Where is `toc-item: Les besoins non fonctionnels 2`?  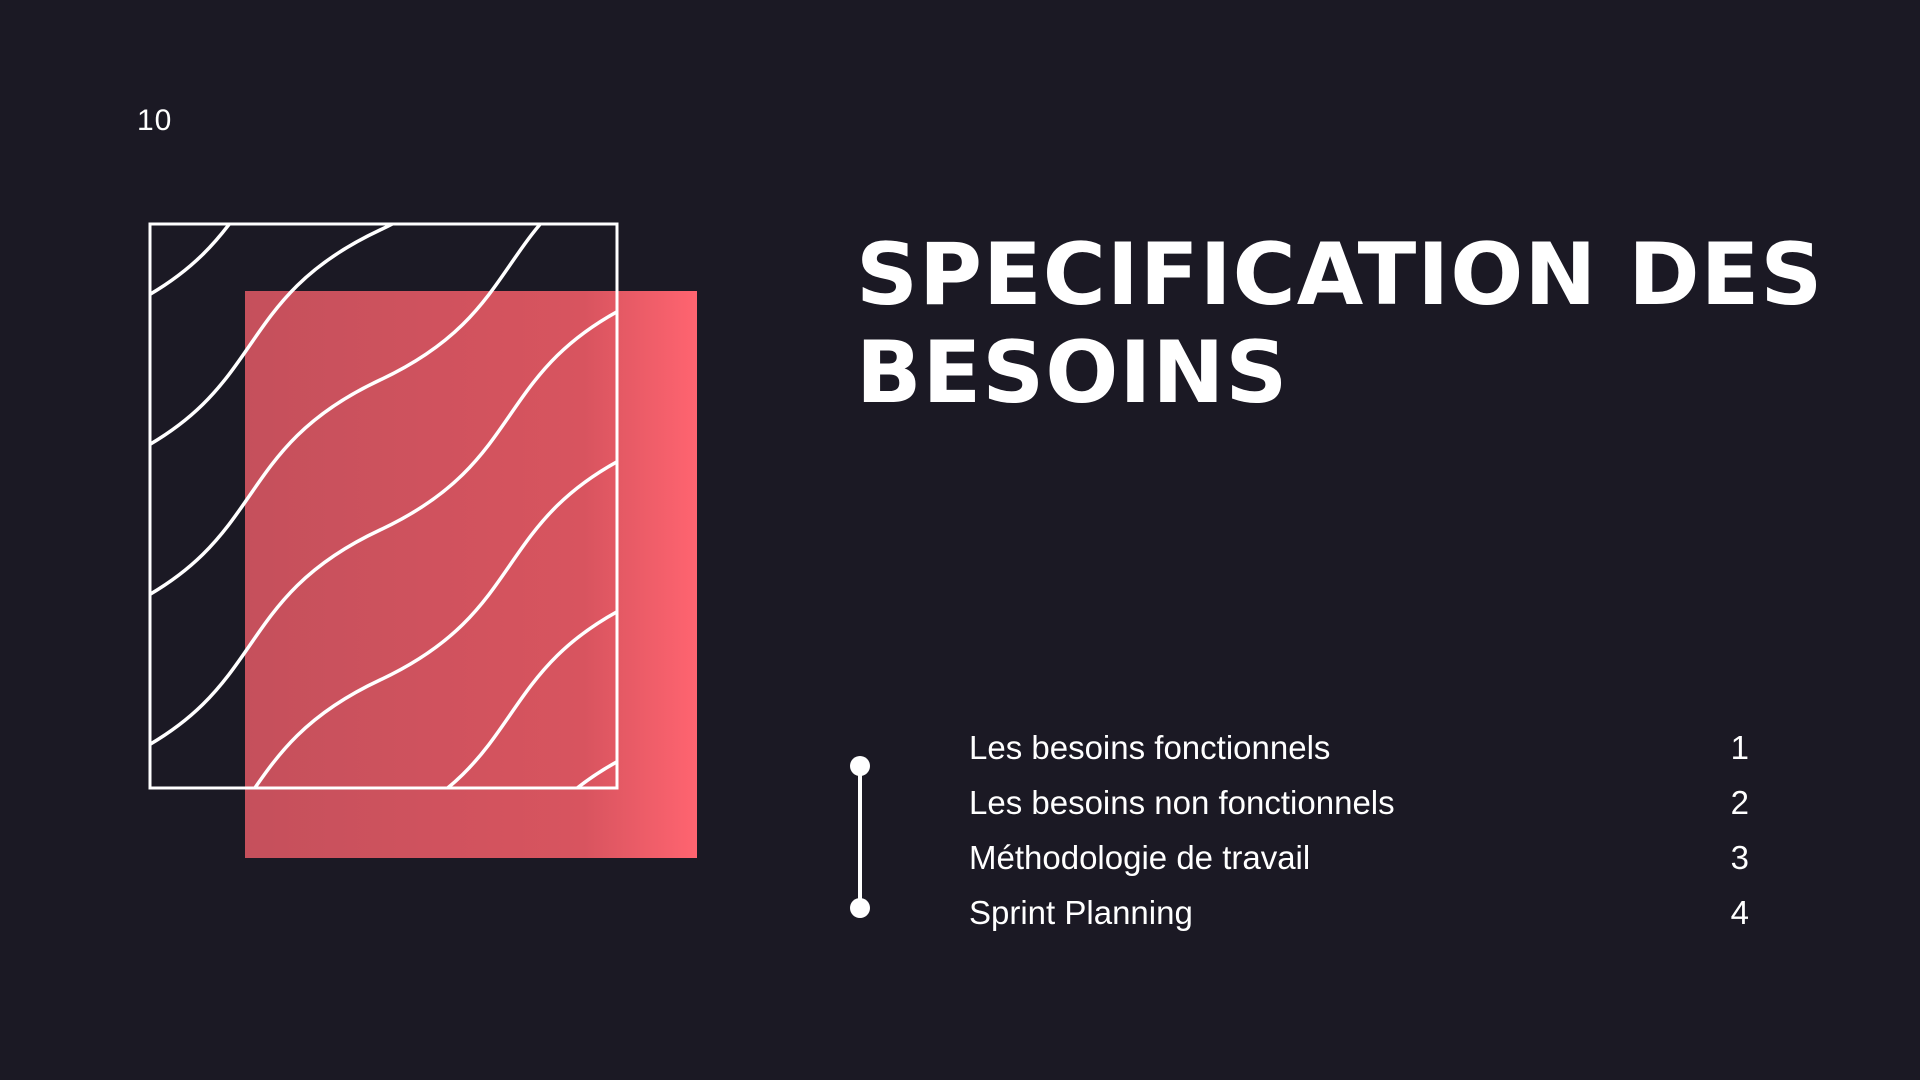
toc-item: Les besoins non fonctionnels 2 is located at coordinates (1359, 802).